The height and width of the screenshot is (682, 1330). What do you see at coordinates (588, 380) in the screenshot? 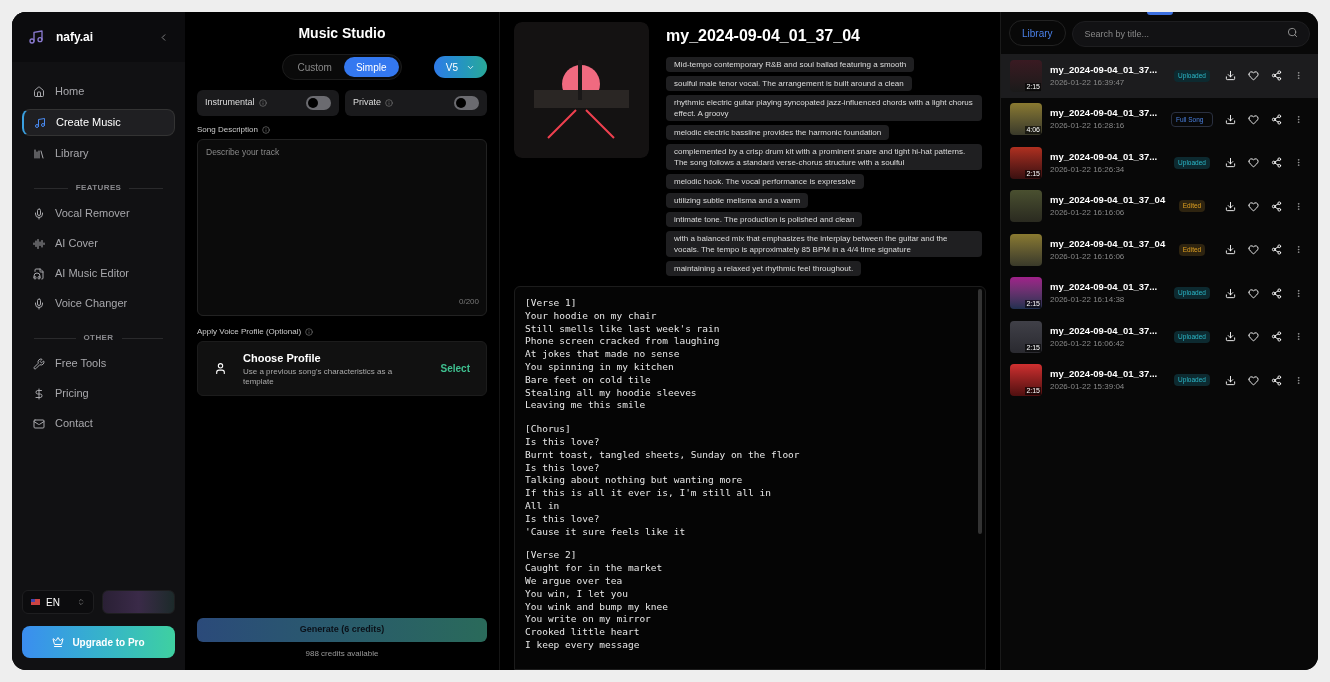
I see `lyrics-line: Bare feet on cold tile` at bounding box center [588, 380].